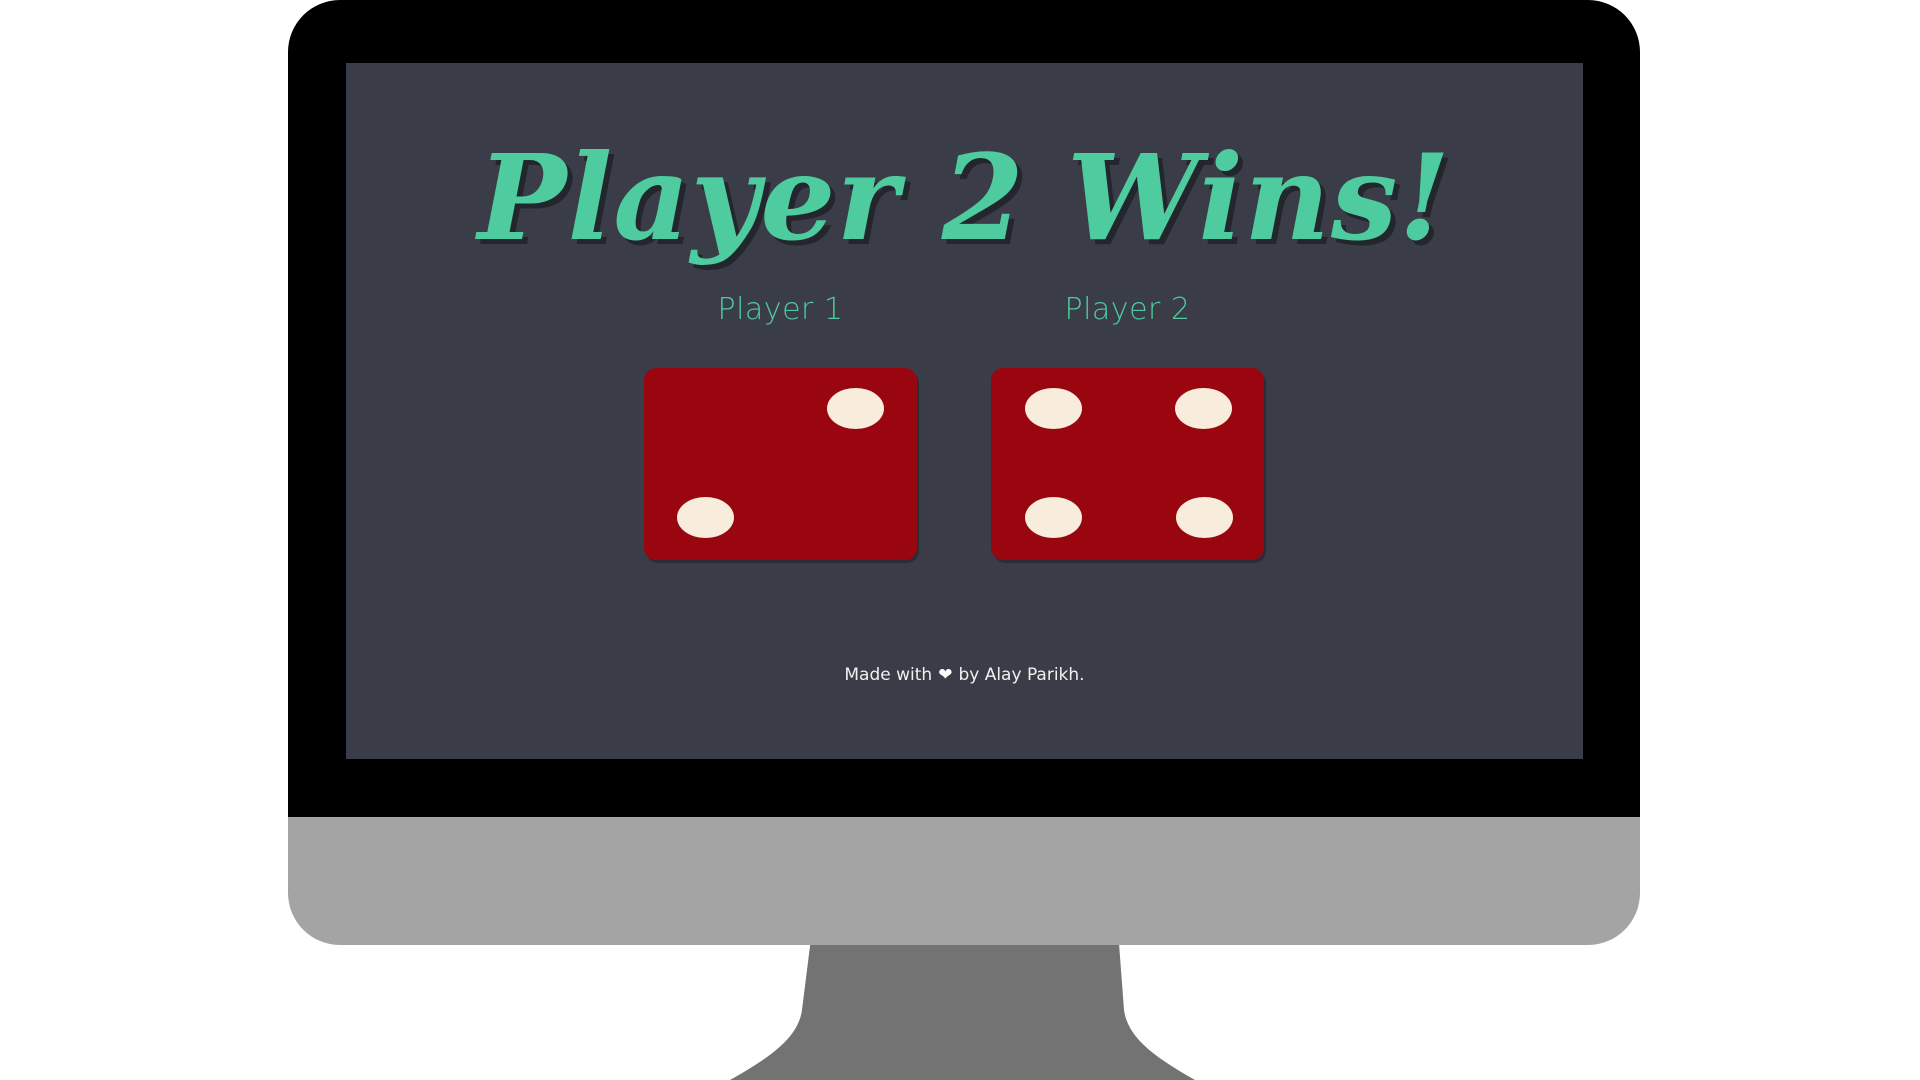  I want to click on player-1-label: Player 1, so click(780, 309).